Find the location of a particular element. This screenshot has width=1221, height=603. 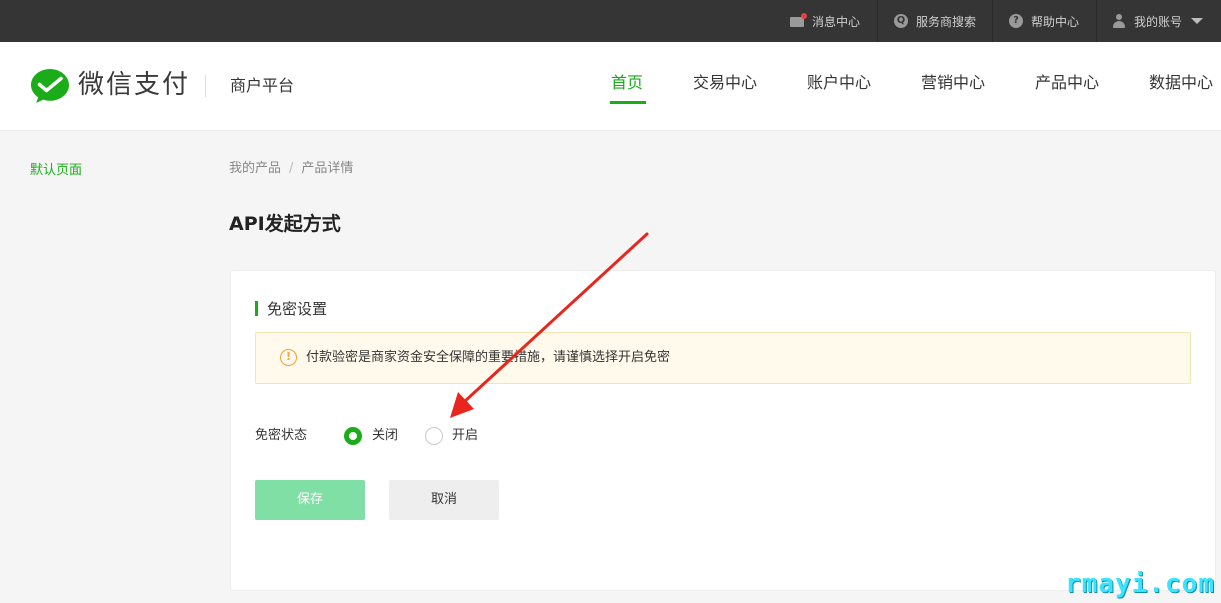

cancel-button: 取消 is located at coordinates (444, 500).